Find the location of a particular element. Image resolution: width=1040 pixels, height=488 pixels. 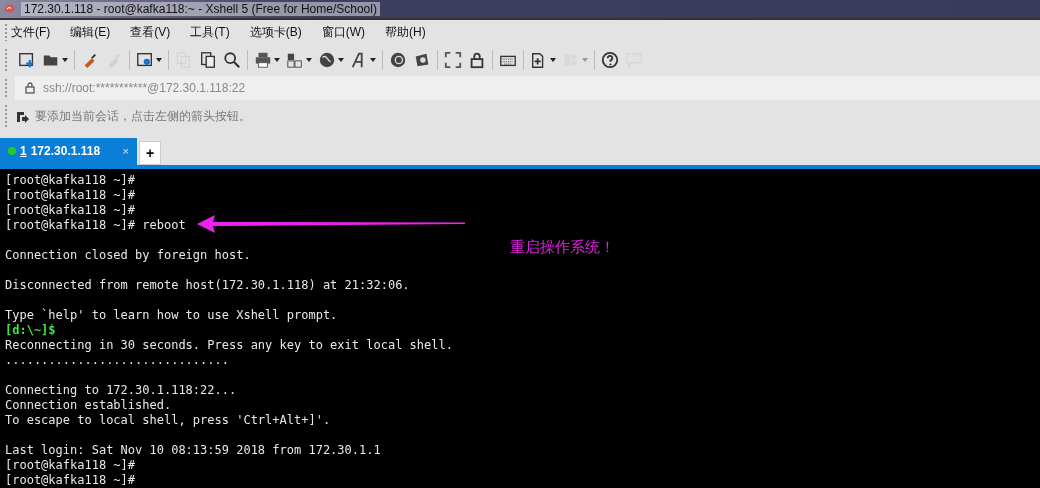

menu-item: 文件(F) is located at coordinates (31, 33).